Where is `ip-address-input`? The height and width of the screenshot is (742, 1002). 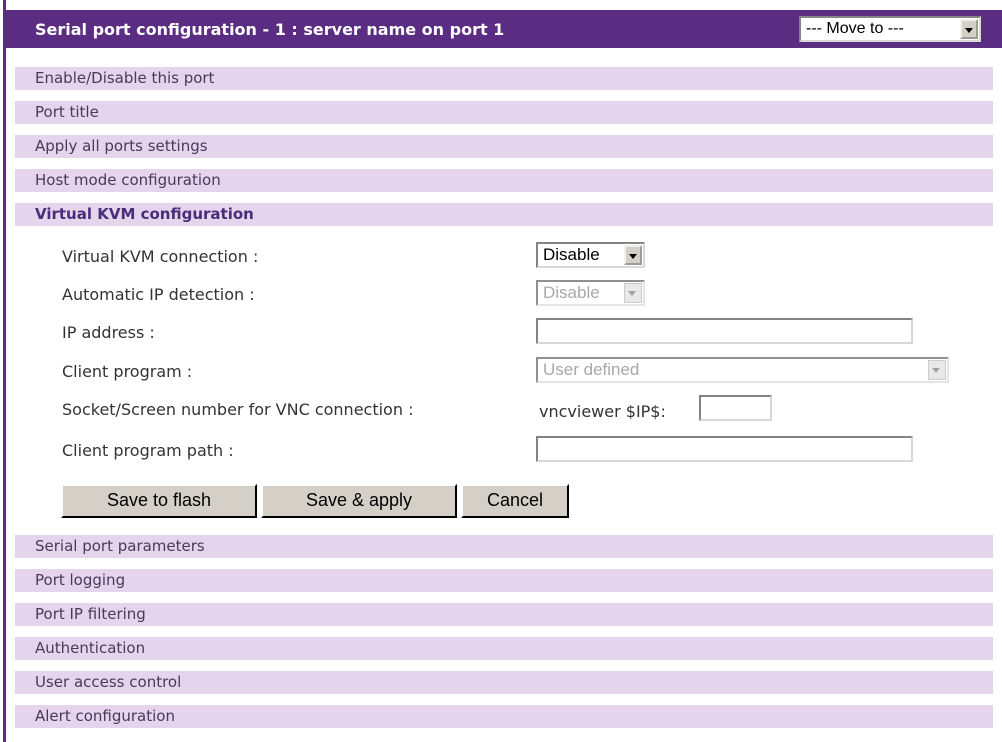
ip-address-input is located at coordinates (724, 331).